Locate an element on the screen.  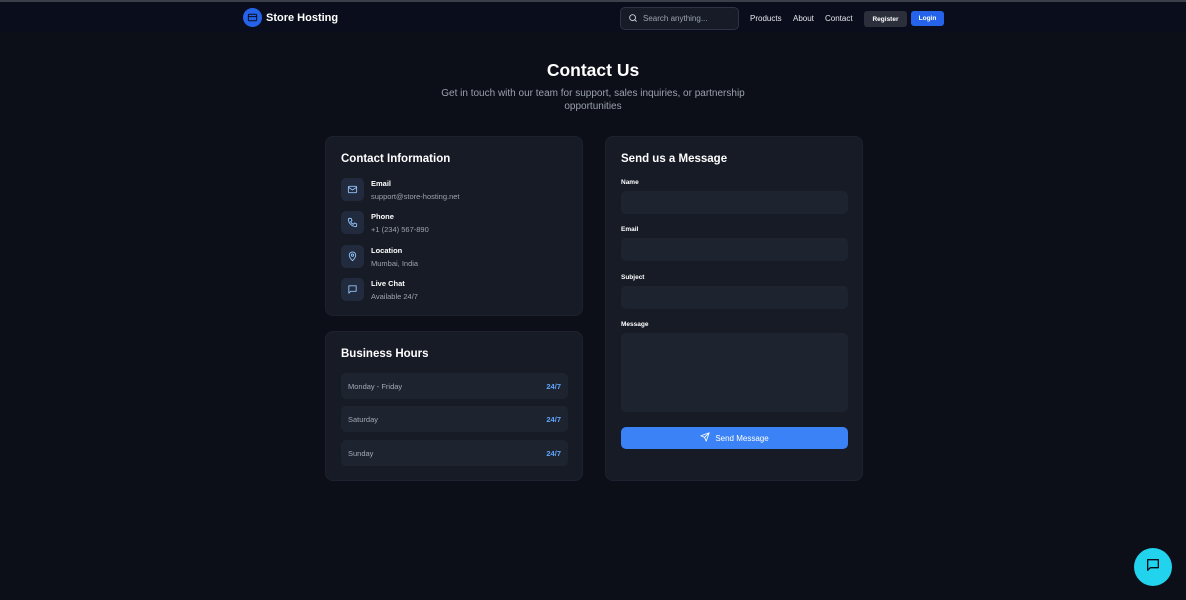
map-pin-icon is located at coordinates (352, 256).